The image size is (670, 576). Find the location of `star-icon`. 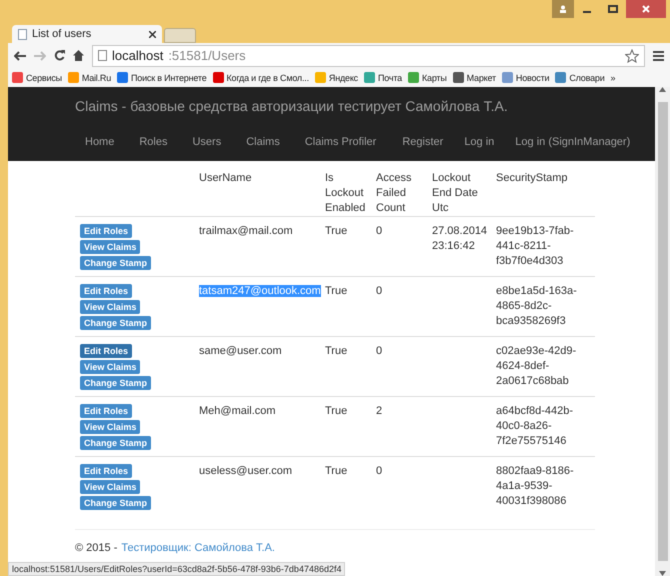

star-icon is located at coordinates (632, 55).